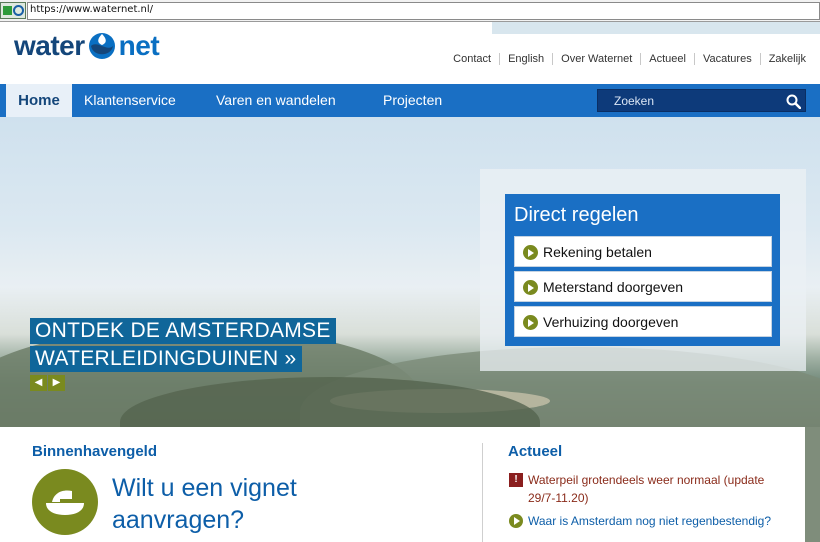  I want to click on carousel-next-icon: ▶, so click(56, 383).